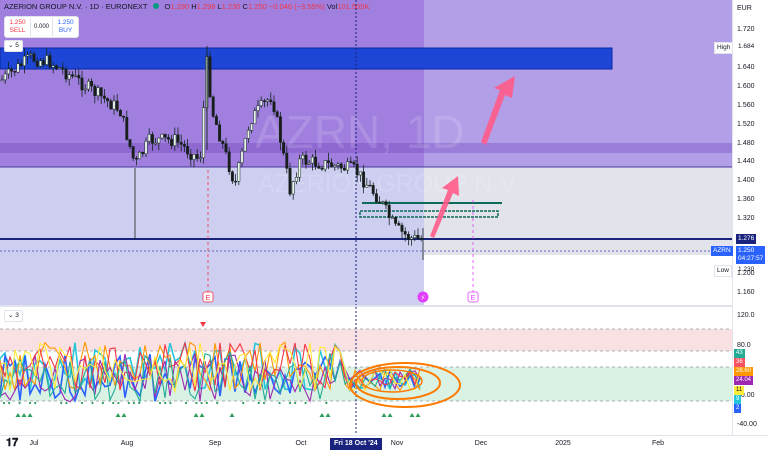 Image resolution: width=768 pixels, height=454 pixels. What do you see at coordinates (751, 255) in the screenshot?
I see `current-price-tag: 1.250 04:27:57` at bounding box center [751, 255].